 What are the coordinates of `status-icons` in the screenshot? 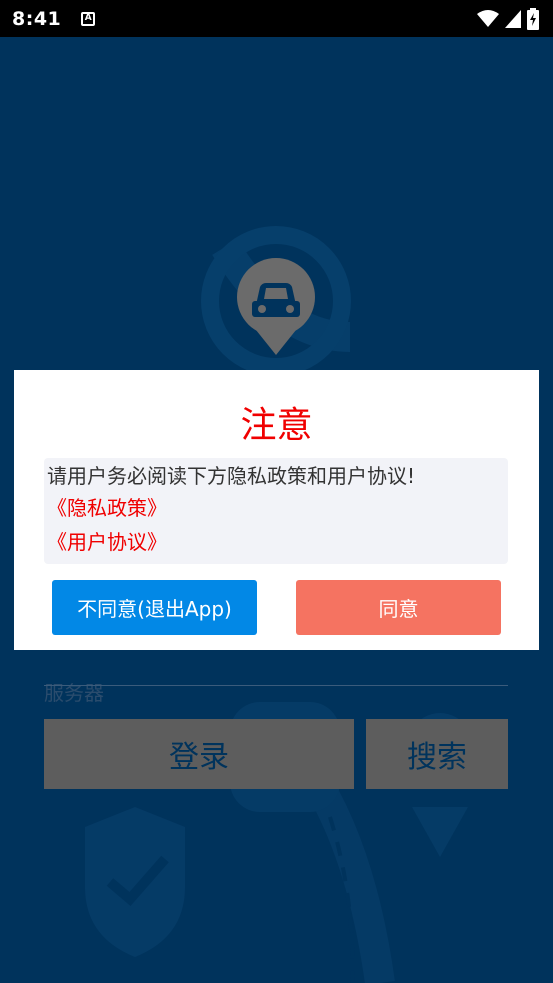 It's located at (508, 18).